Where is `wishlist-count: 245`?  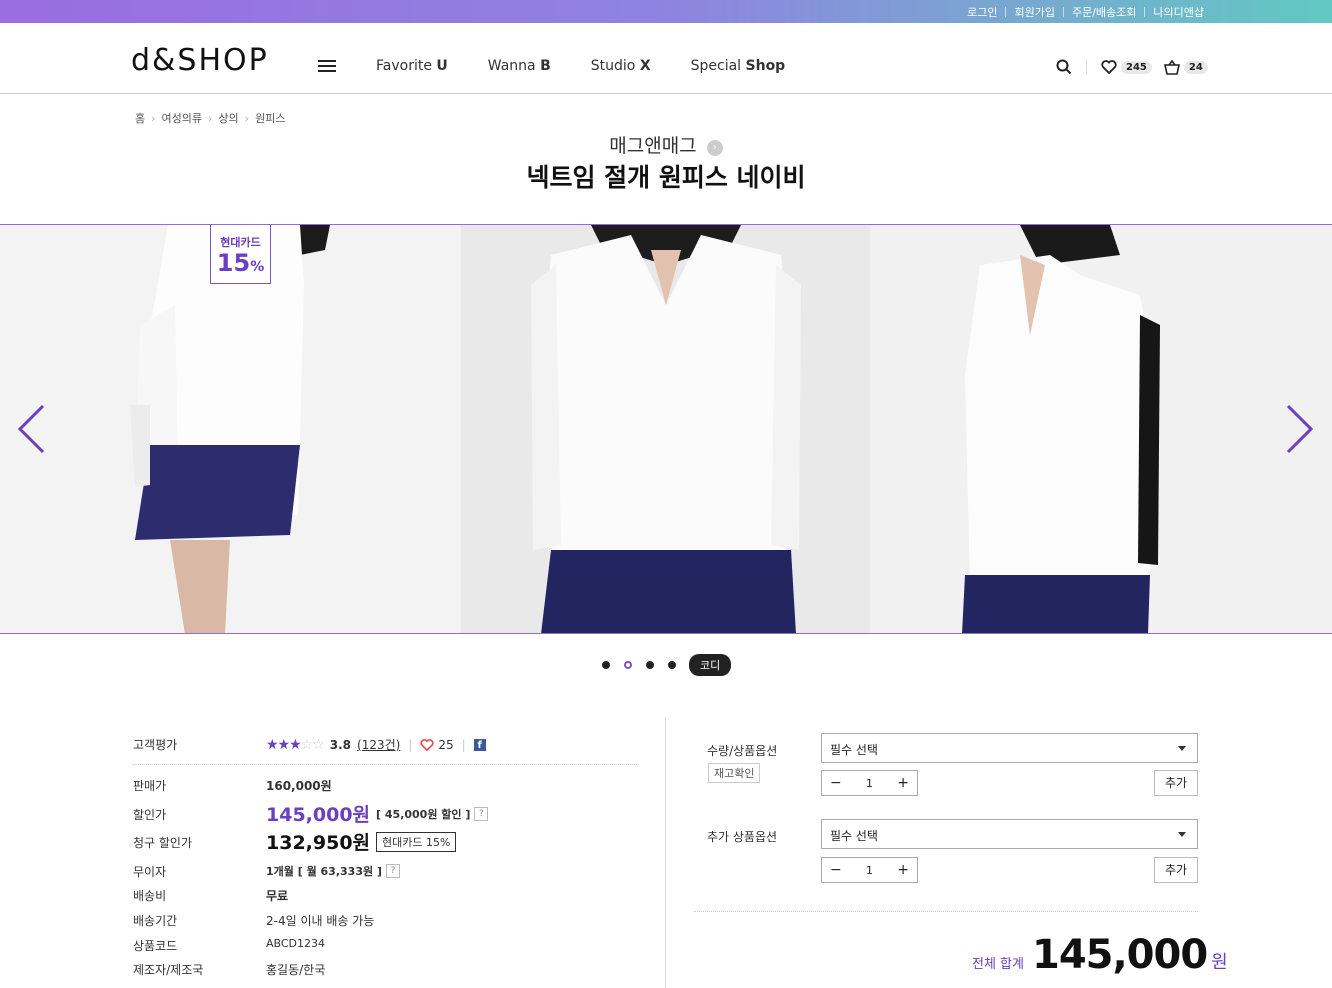 wishlist-count: 245 is located at coordinates (1136, 67).